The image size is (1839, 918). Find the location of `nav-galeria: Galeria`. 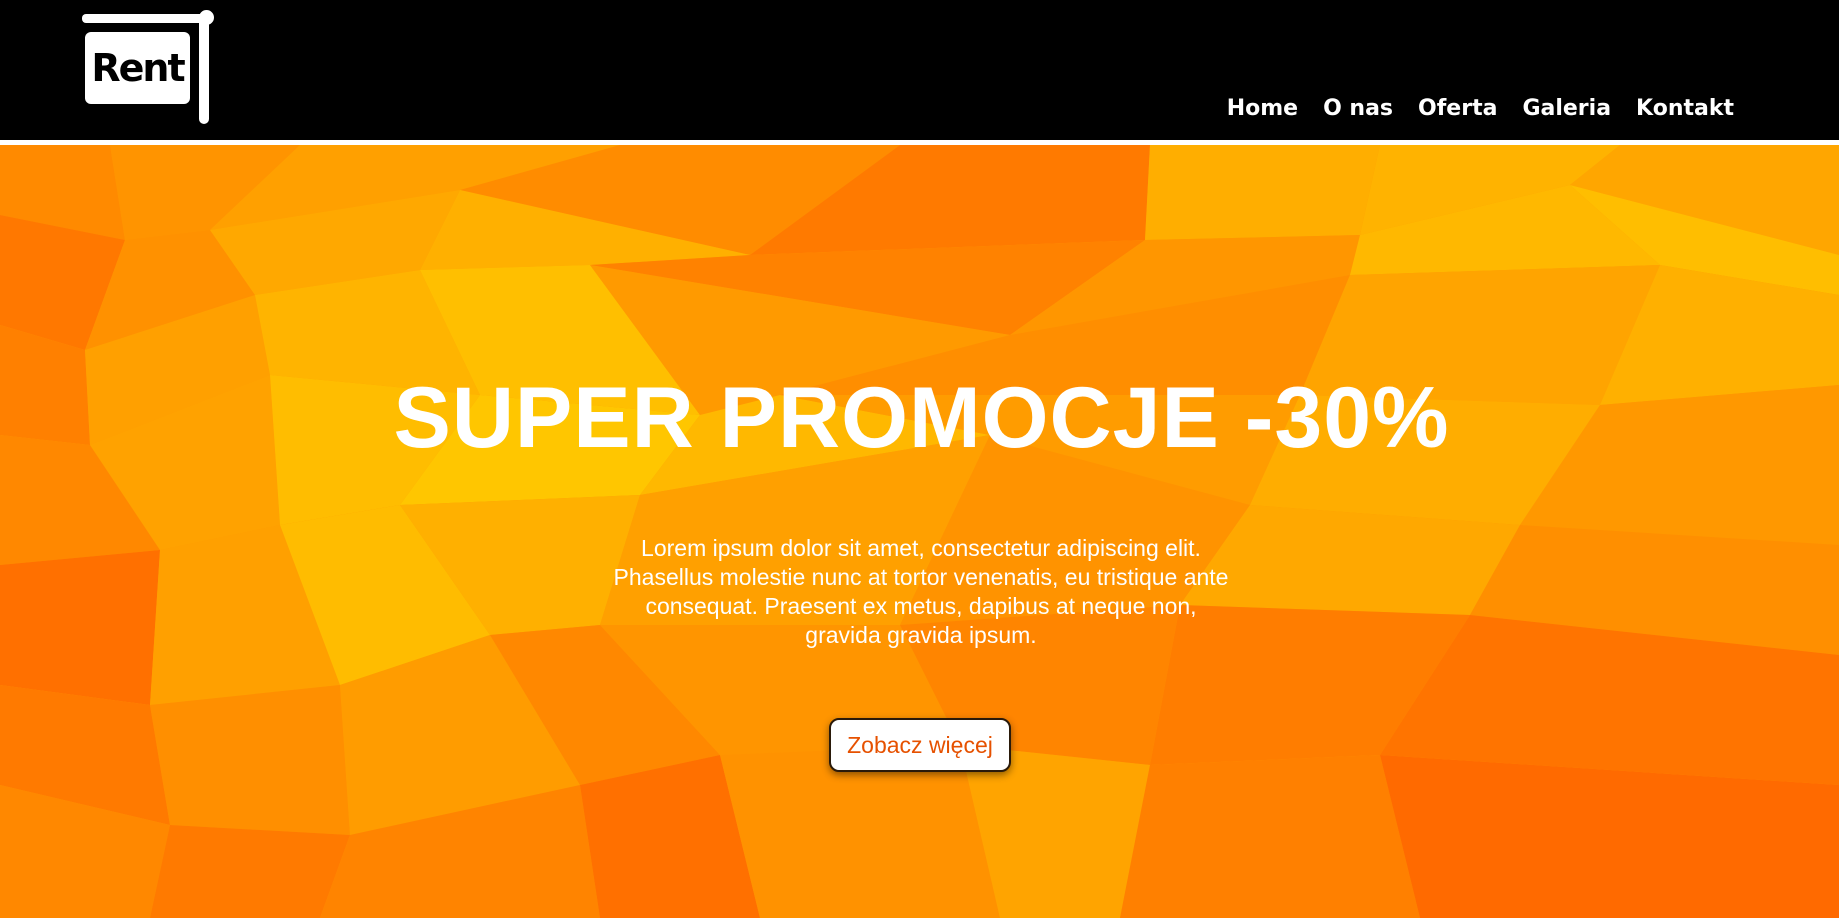

nav-galeria: Galeria is located at coordinates (1566, 108).